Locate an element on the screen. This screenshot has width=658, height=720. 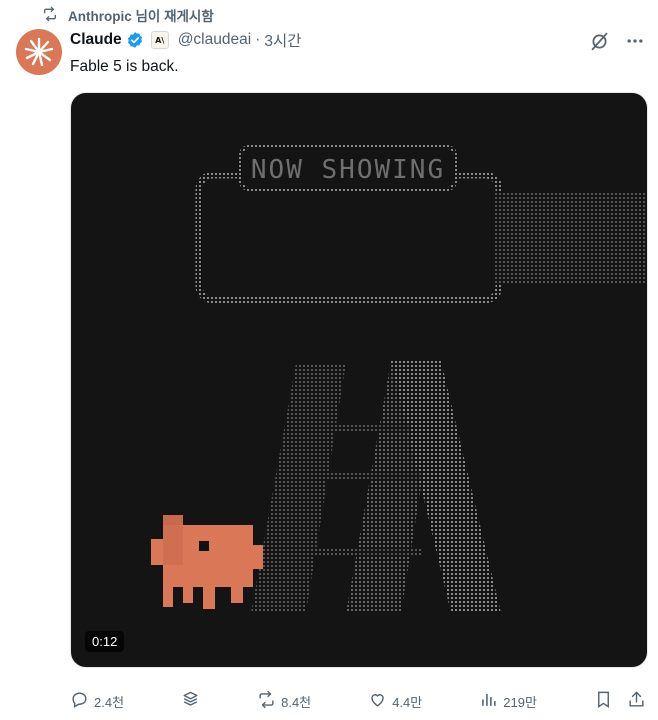
grok-icon is located at coordinates (599, 41).